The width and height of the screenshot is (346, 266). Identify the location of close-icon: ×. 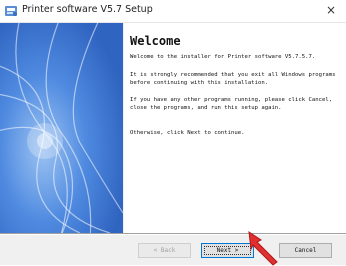
(331, 10).